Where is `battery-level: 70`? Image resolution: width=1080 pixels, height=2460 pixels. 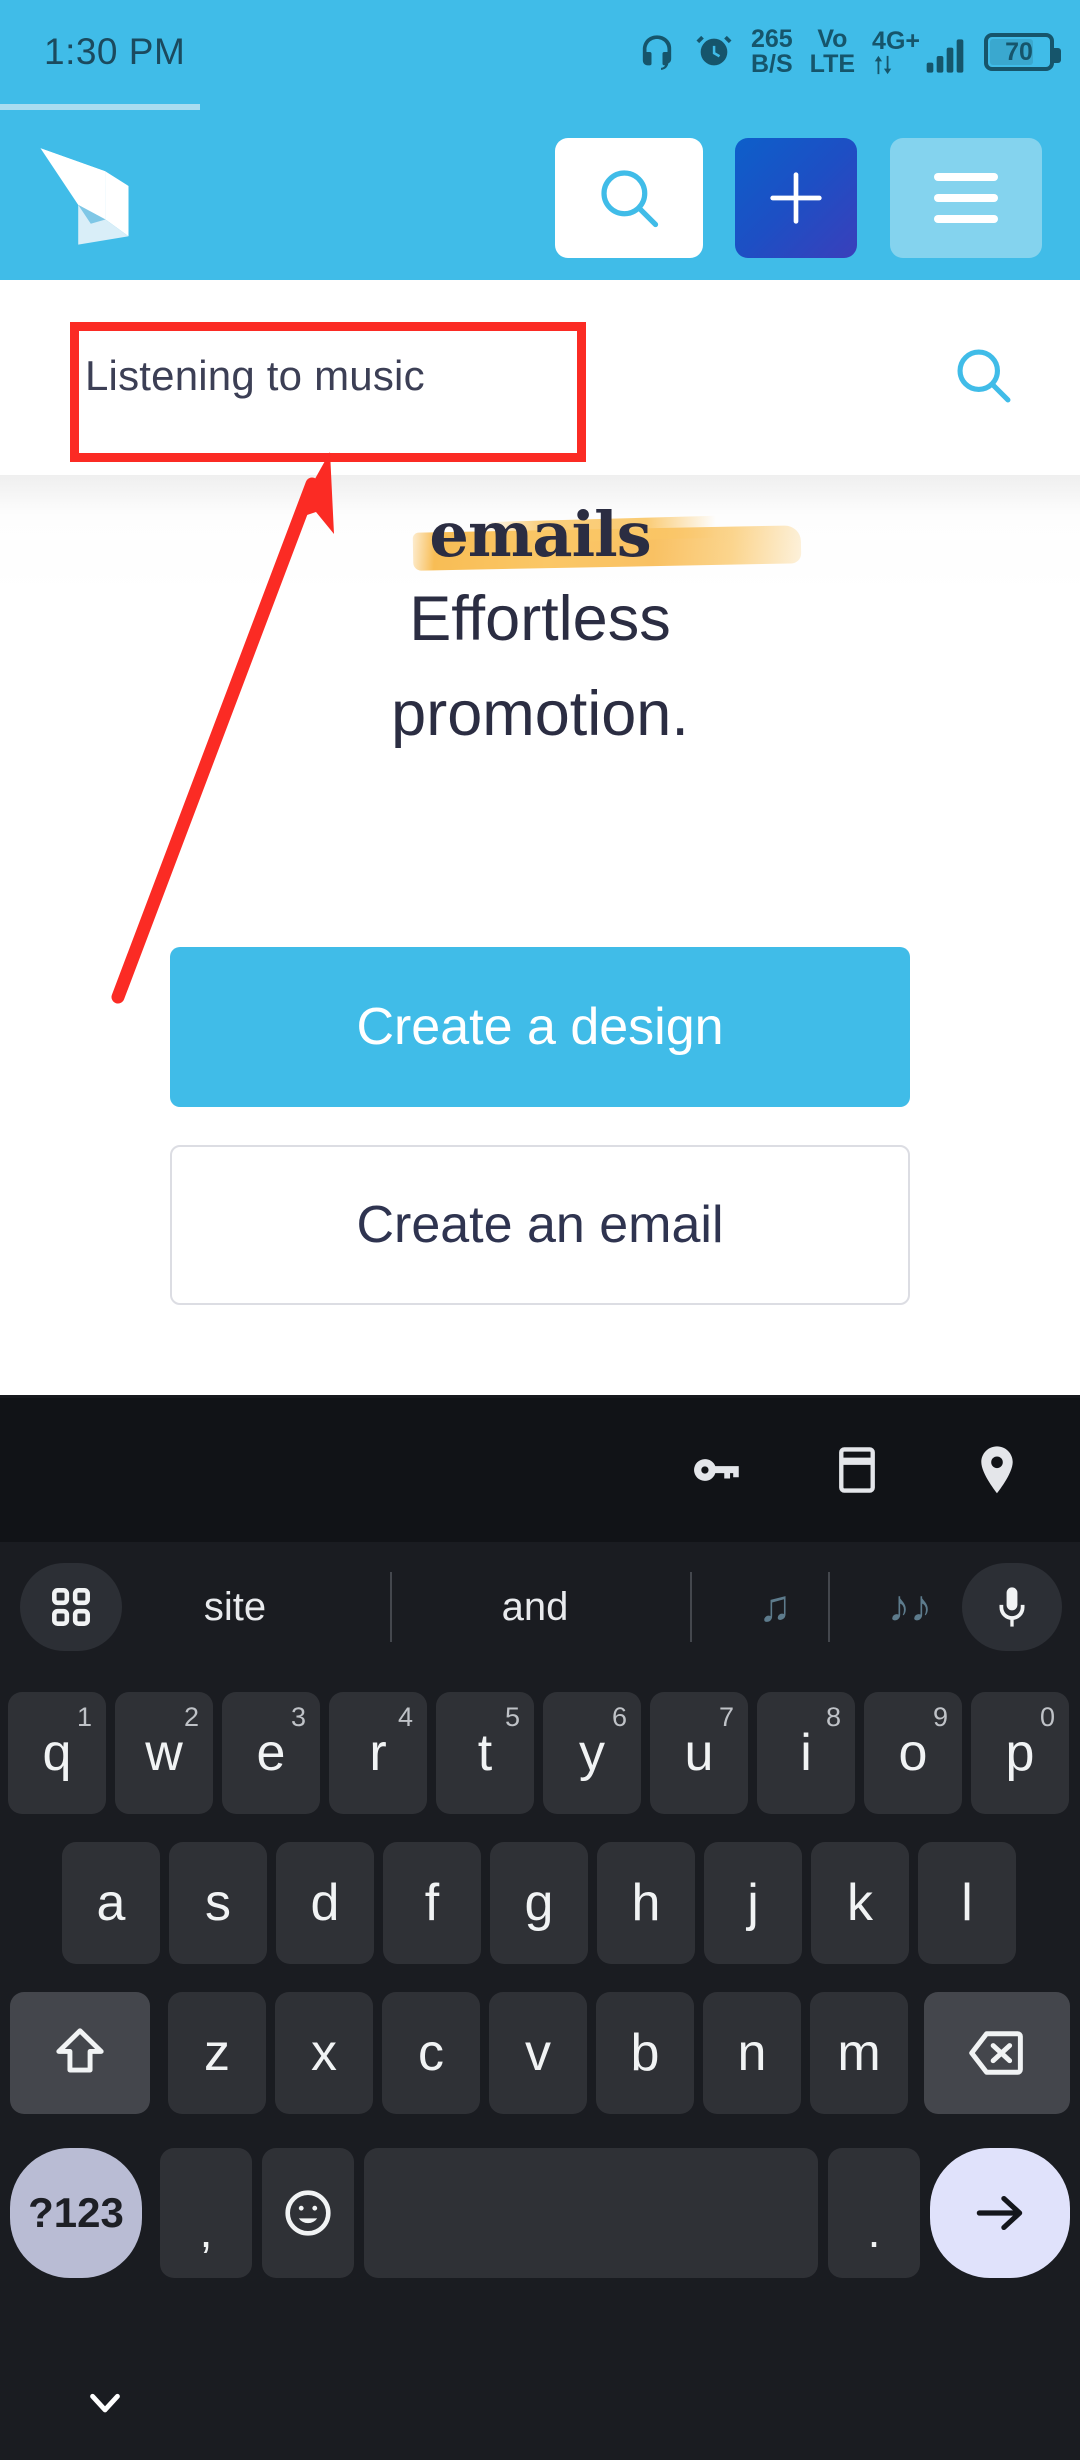 battery-level: 70 is located at coordinates (1019, 51).